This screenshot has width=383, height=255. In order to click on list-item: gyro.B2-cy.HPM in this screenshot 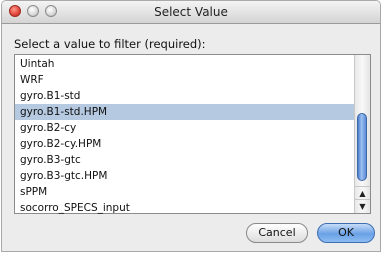, I will do `click(184, 144)`.